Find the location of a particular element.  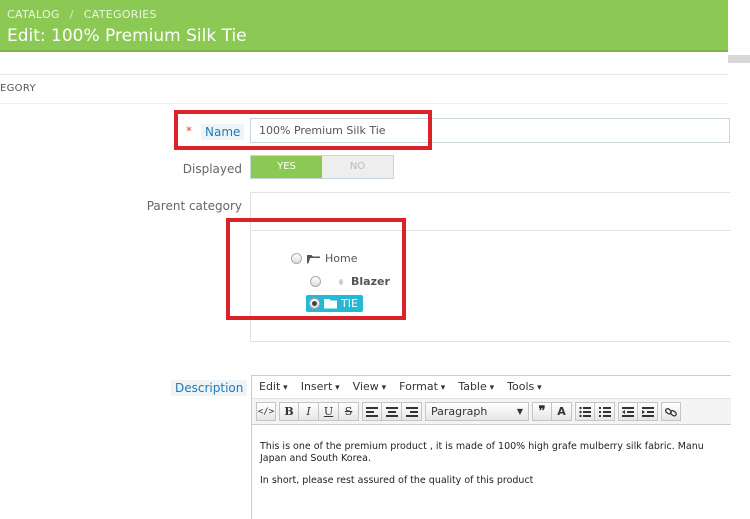

description-label: Description is located at coordinates (209, 388).